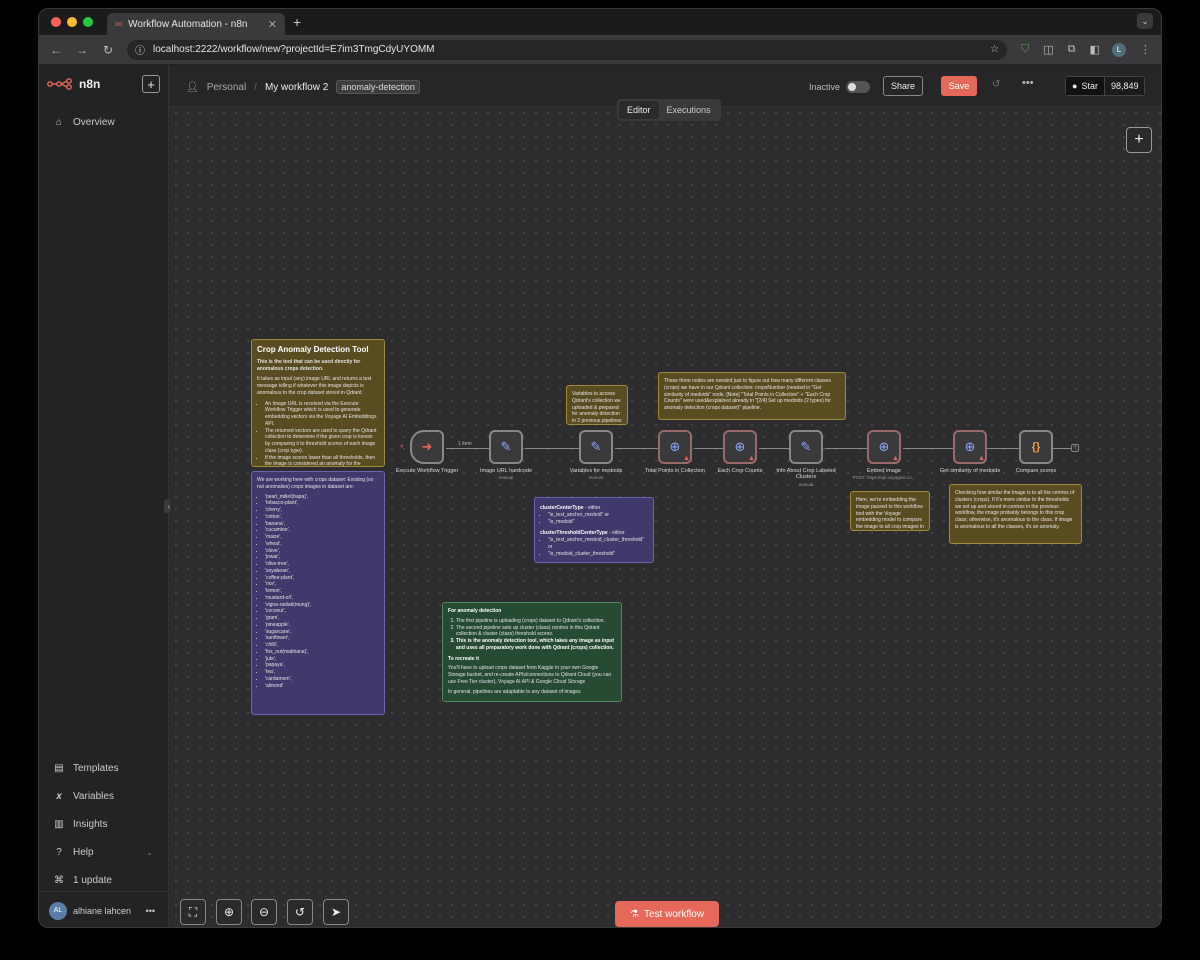  What do you see at coordinates (264, 912) in the screenshot?
I see `zoom-out-button: ⊖` at bounding box center [264, 912].